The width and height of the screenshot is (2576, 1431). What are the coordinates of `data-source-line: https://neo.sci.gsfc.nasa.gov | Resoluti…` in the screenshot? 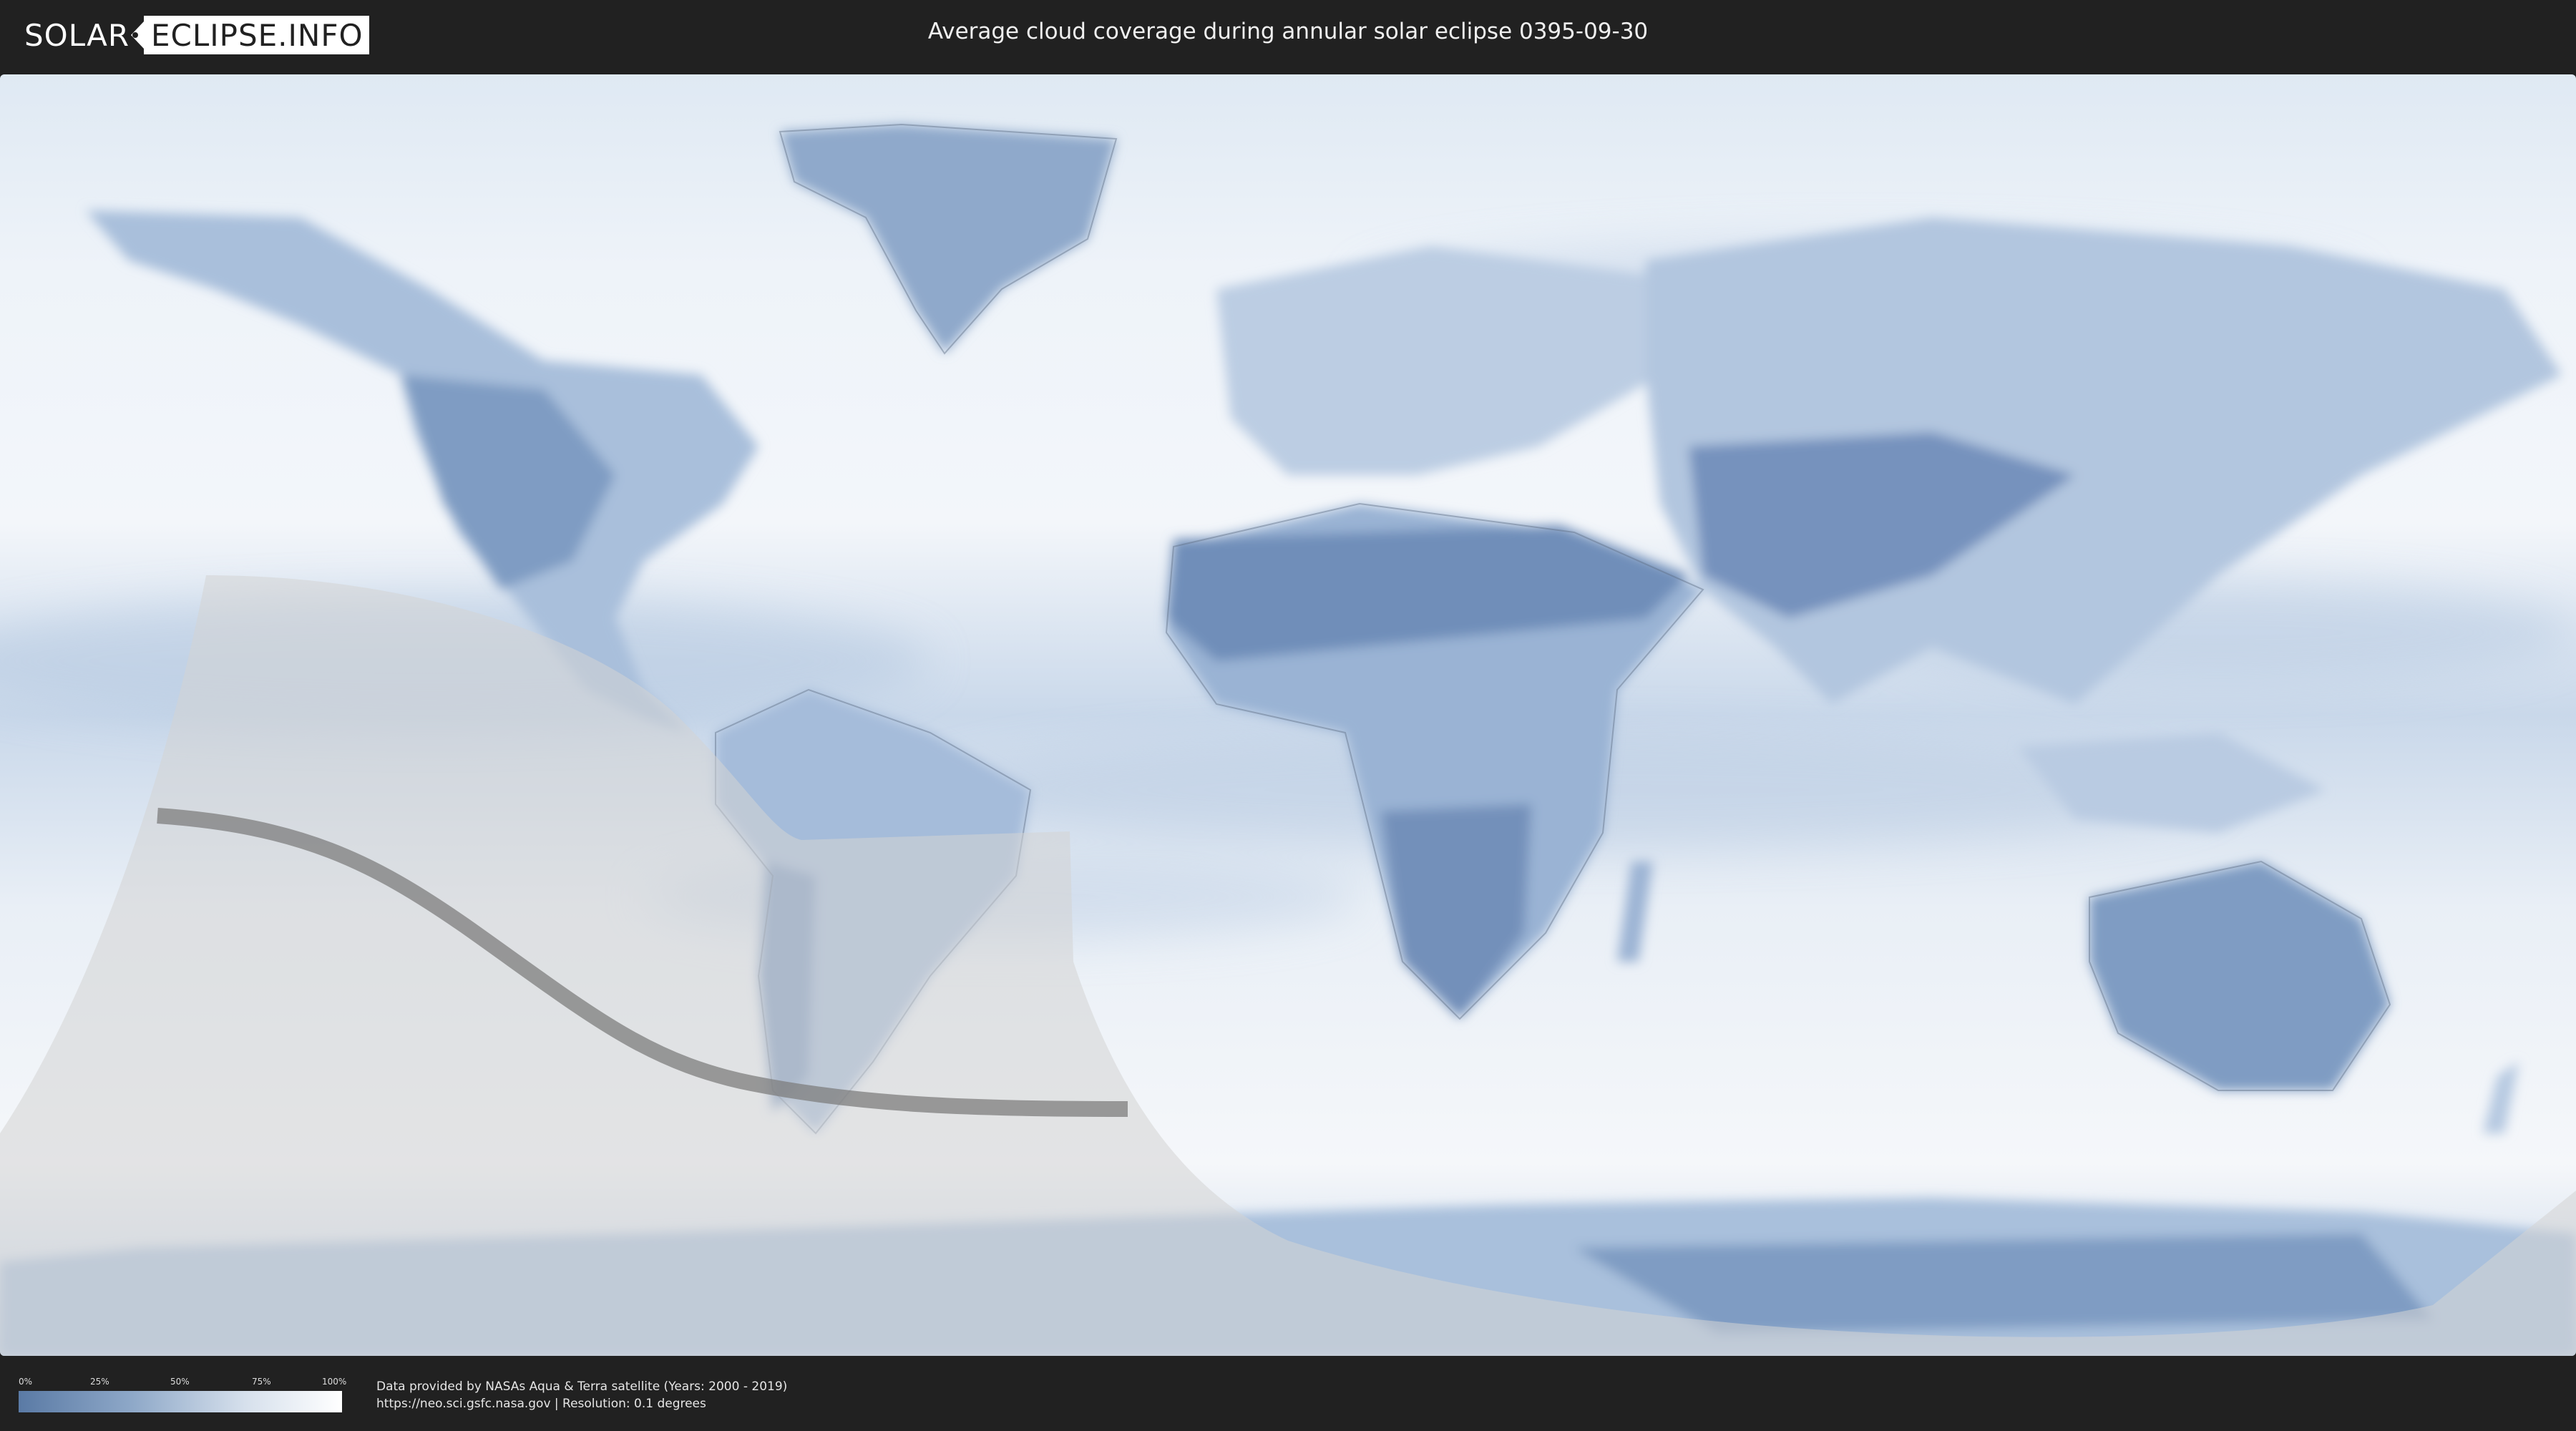 It's located at (541, 1404).